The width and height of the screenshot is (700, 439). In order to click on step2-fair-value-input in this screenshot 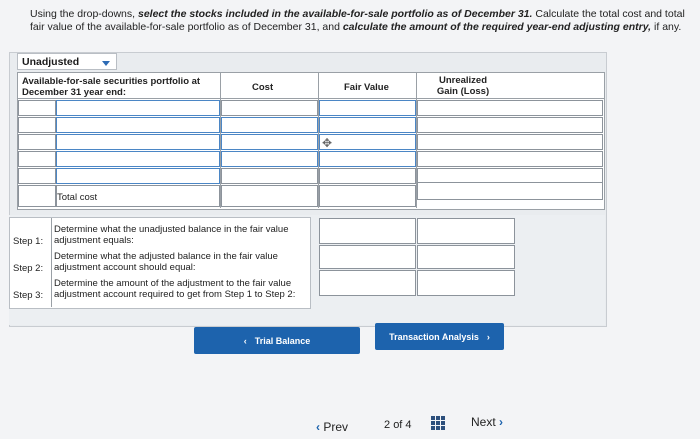, I will do `click(367, 257)`.